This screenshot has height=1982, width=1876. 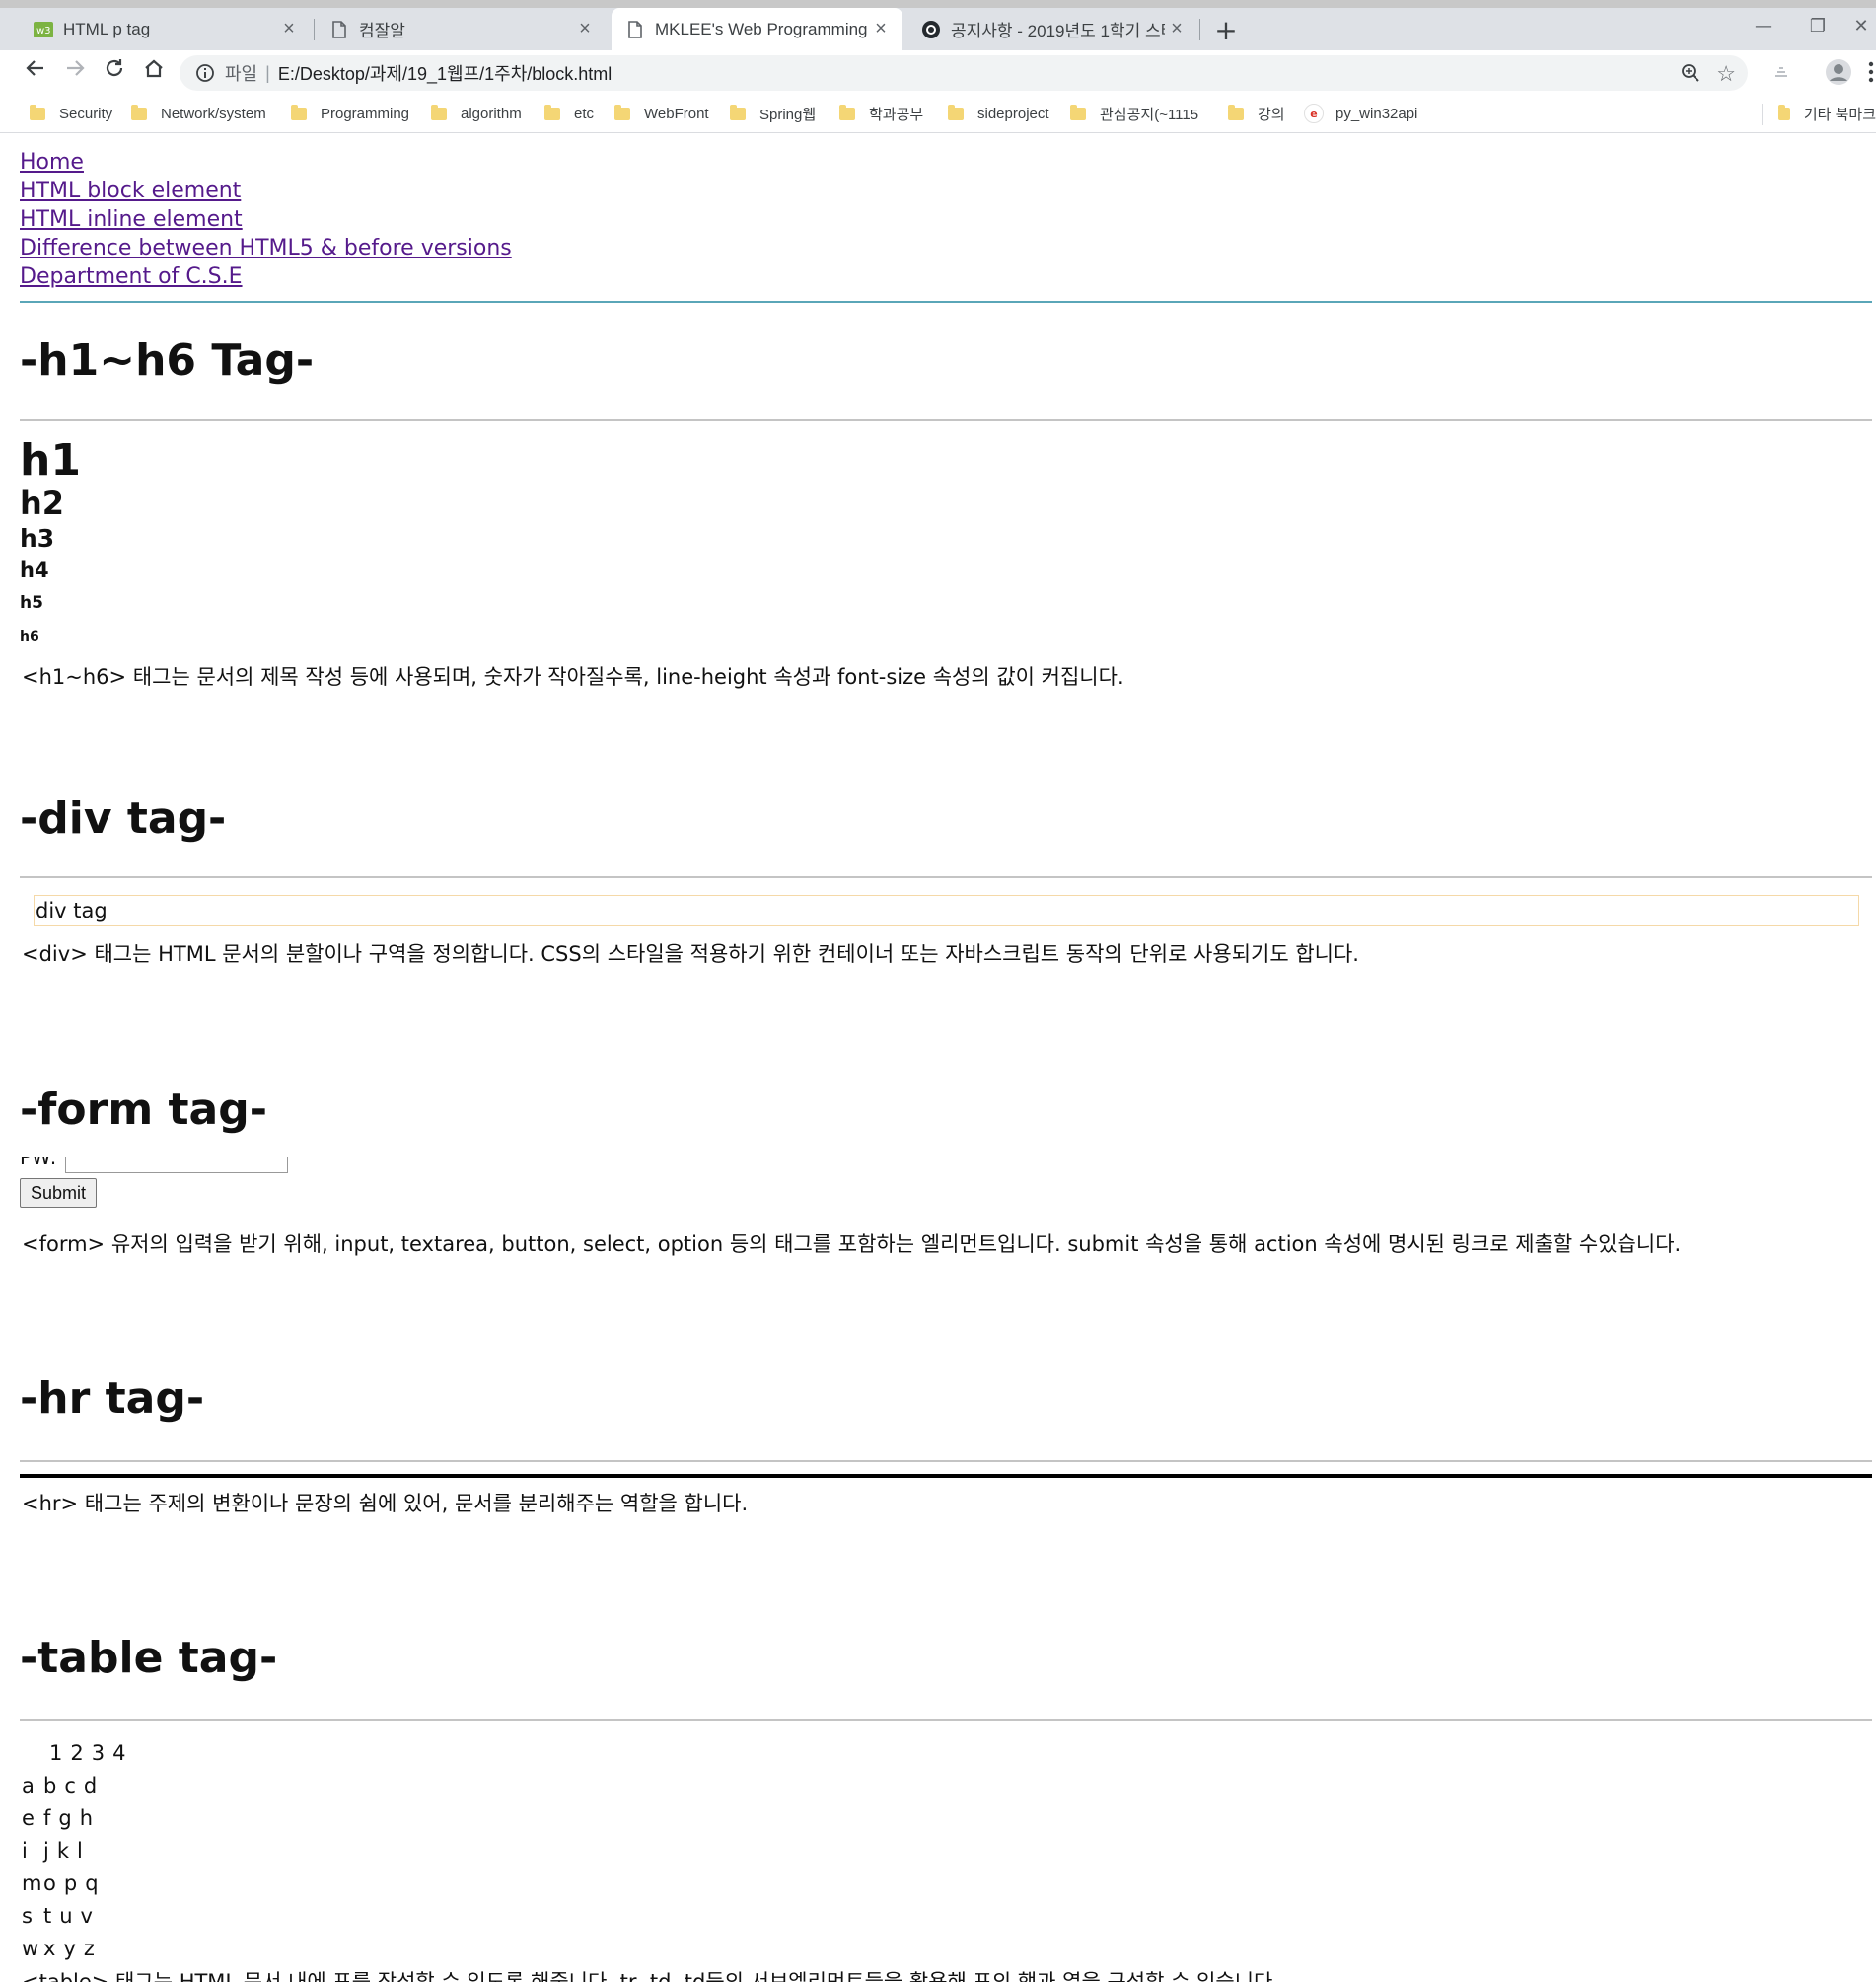 I want to click on bookmark-py-win32api: e py_win32api, so click(x=1360, y=113).